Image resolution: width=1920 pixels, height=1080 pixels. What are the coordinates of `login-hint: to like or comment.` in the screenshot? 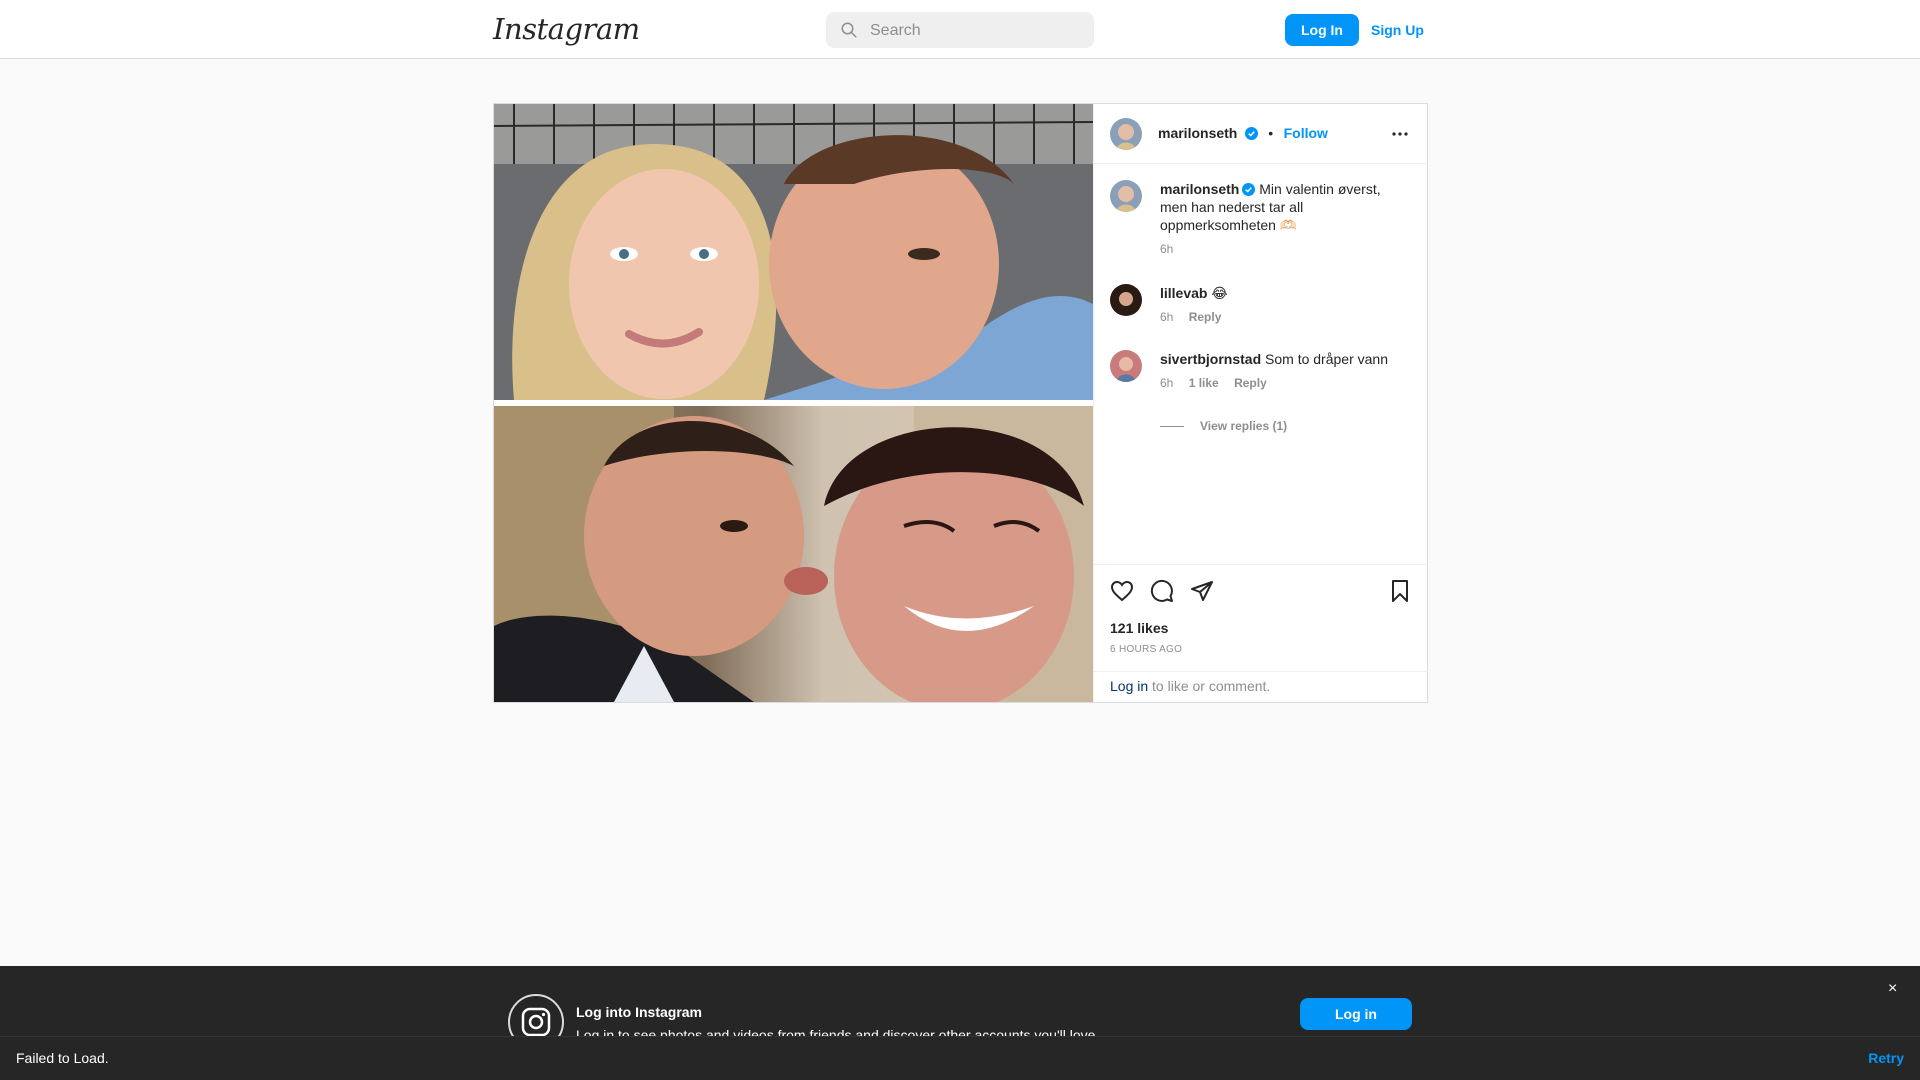 It's located at (1209, 686).